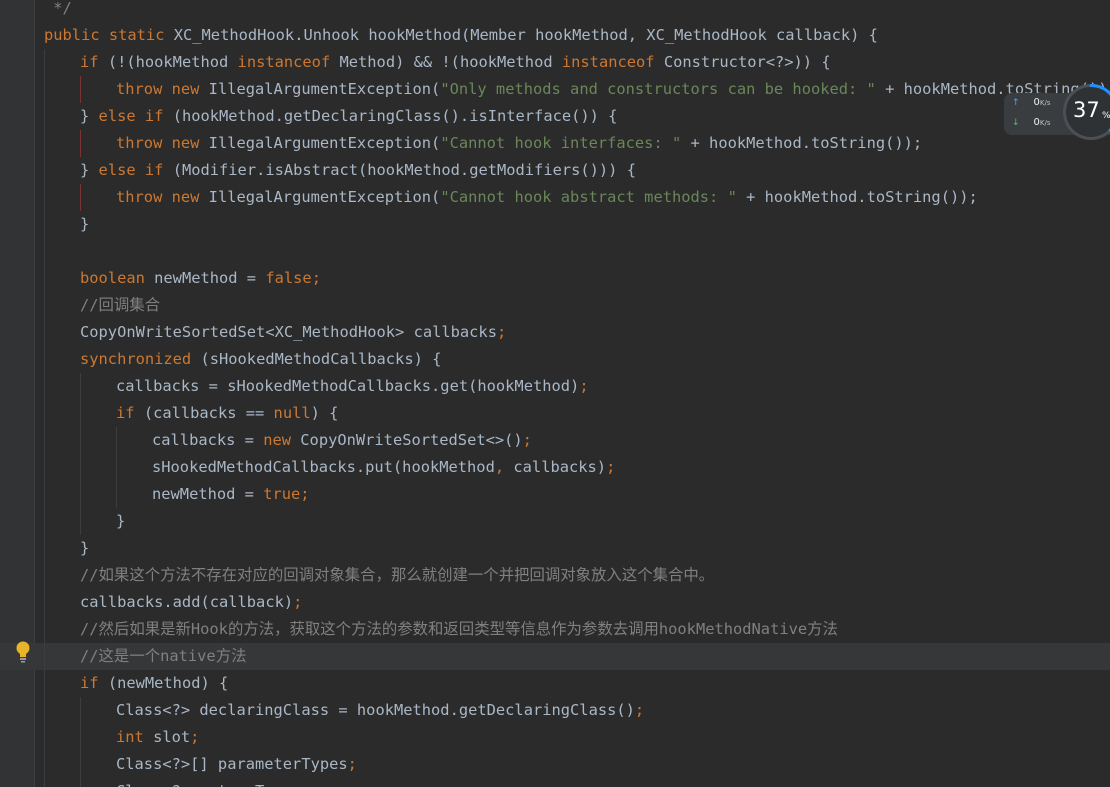 Image resolution: width=1110 pixels, height=787 pixels. What do you see at coordinates (577, 359) in the screenshot?
I see `code-line: synchronized (sHookedMethodCallbacks) {` at bounding box center [577, 359].